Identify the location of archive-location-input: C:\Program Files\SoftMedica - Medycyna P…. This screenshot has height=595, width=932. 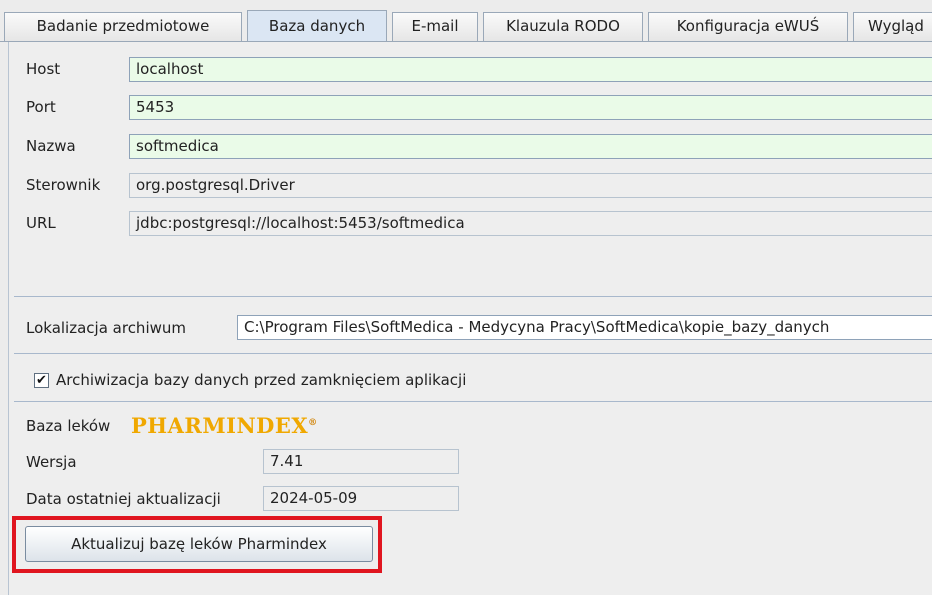
(584, 327).